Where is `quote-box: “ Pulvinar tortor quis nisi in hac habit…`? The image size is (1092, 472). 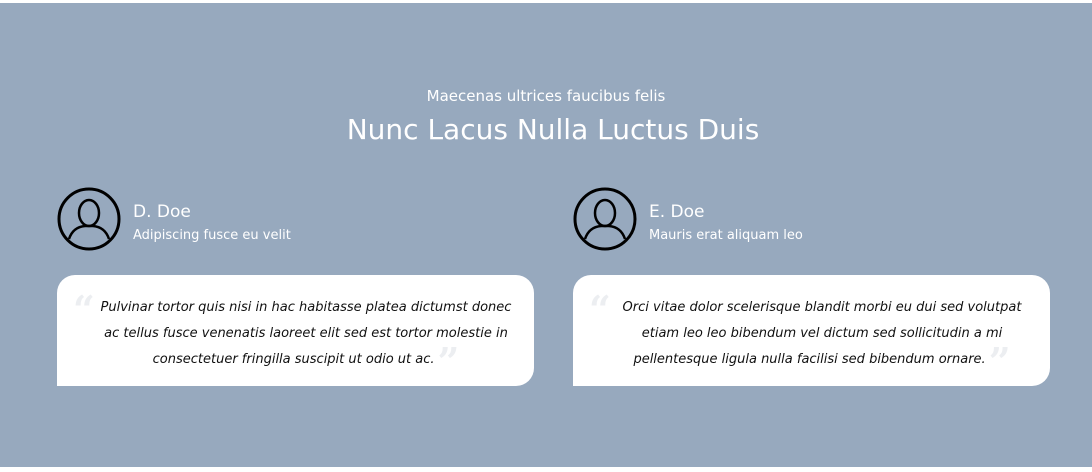 quote-box: “ Pulvinar tortor quis nisi in hac habit… is located at coordinates (295, 330).